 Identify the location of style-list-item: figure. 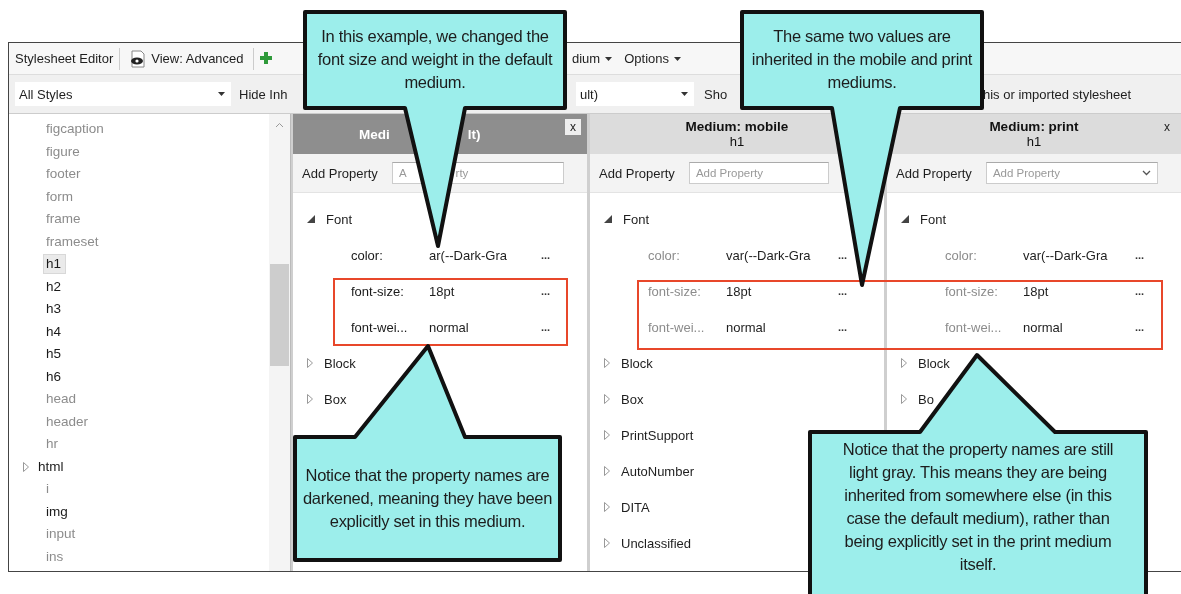
(64, 151).